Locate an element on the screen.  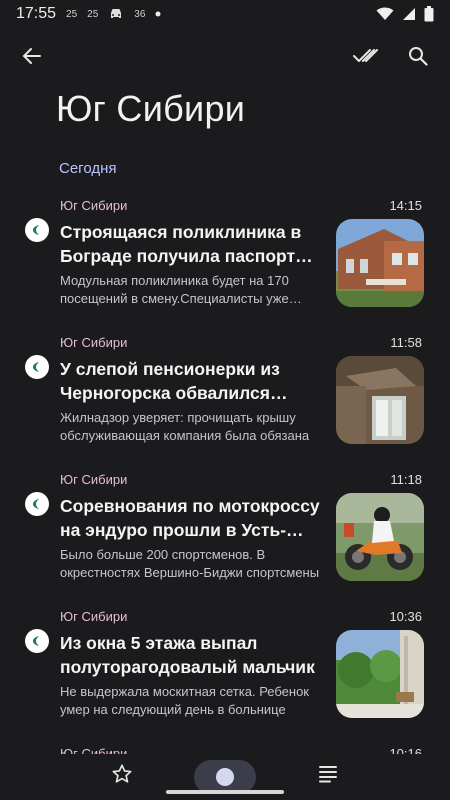
section-header-today: Сегодня is located at coordinates (88, 168).